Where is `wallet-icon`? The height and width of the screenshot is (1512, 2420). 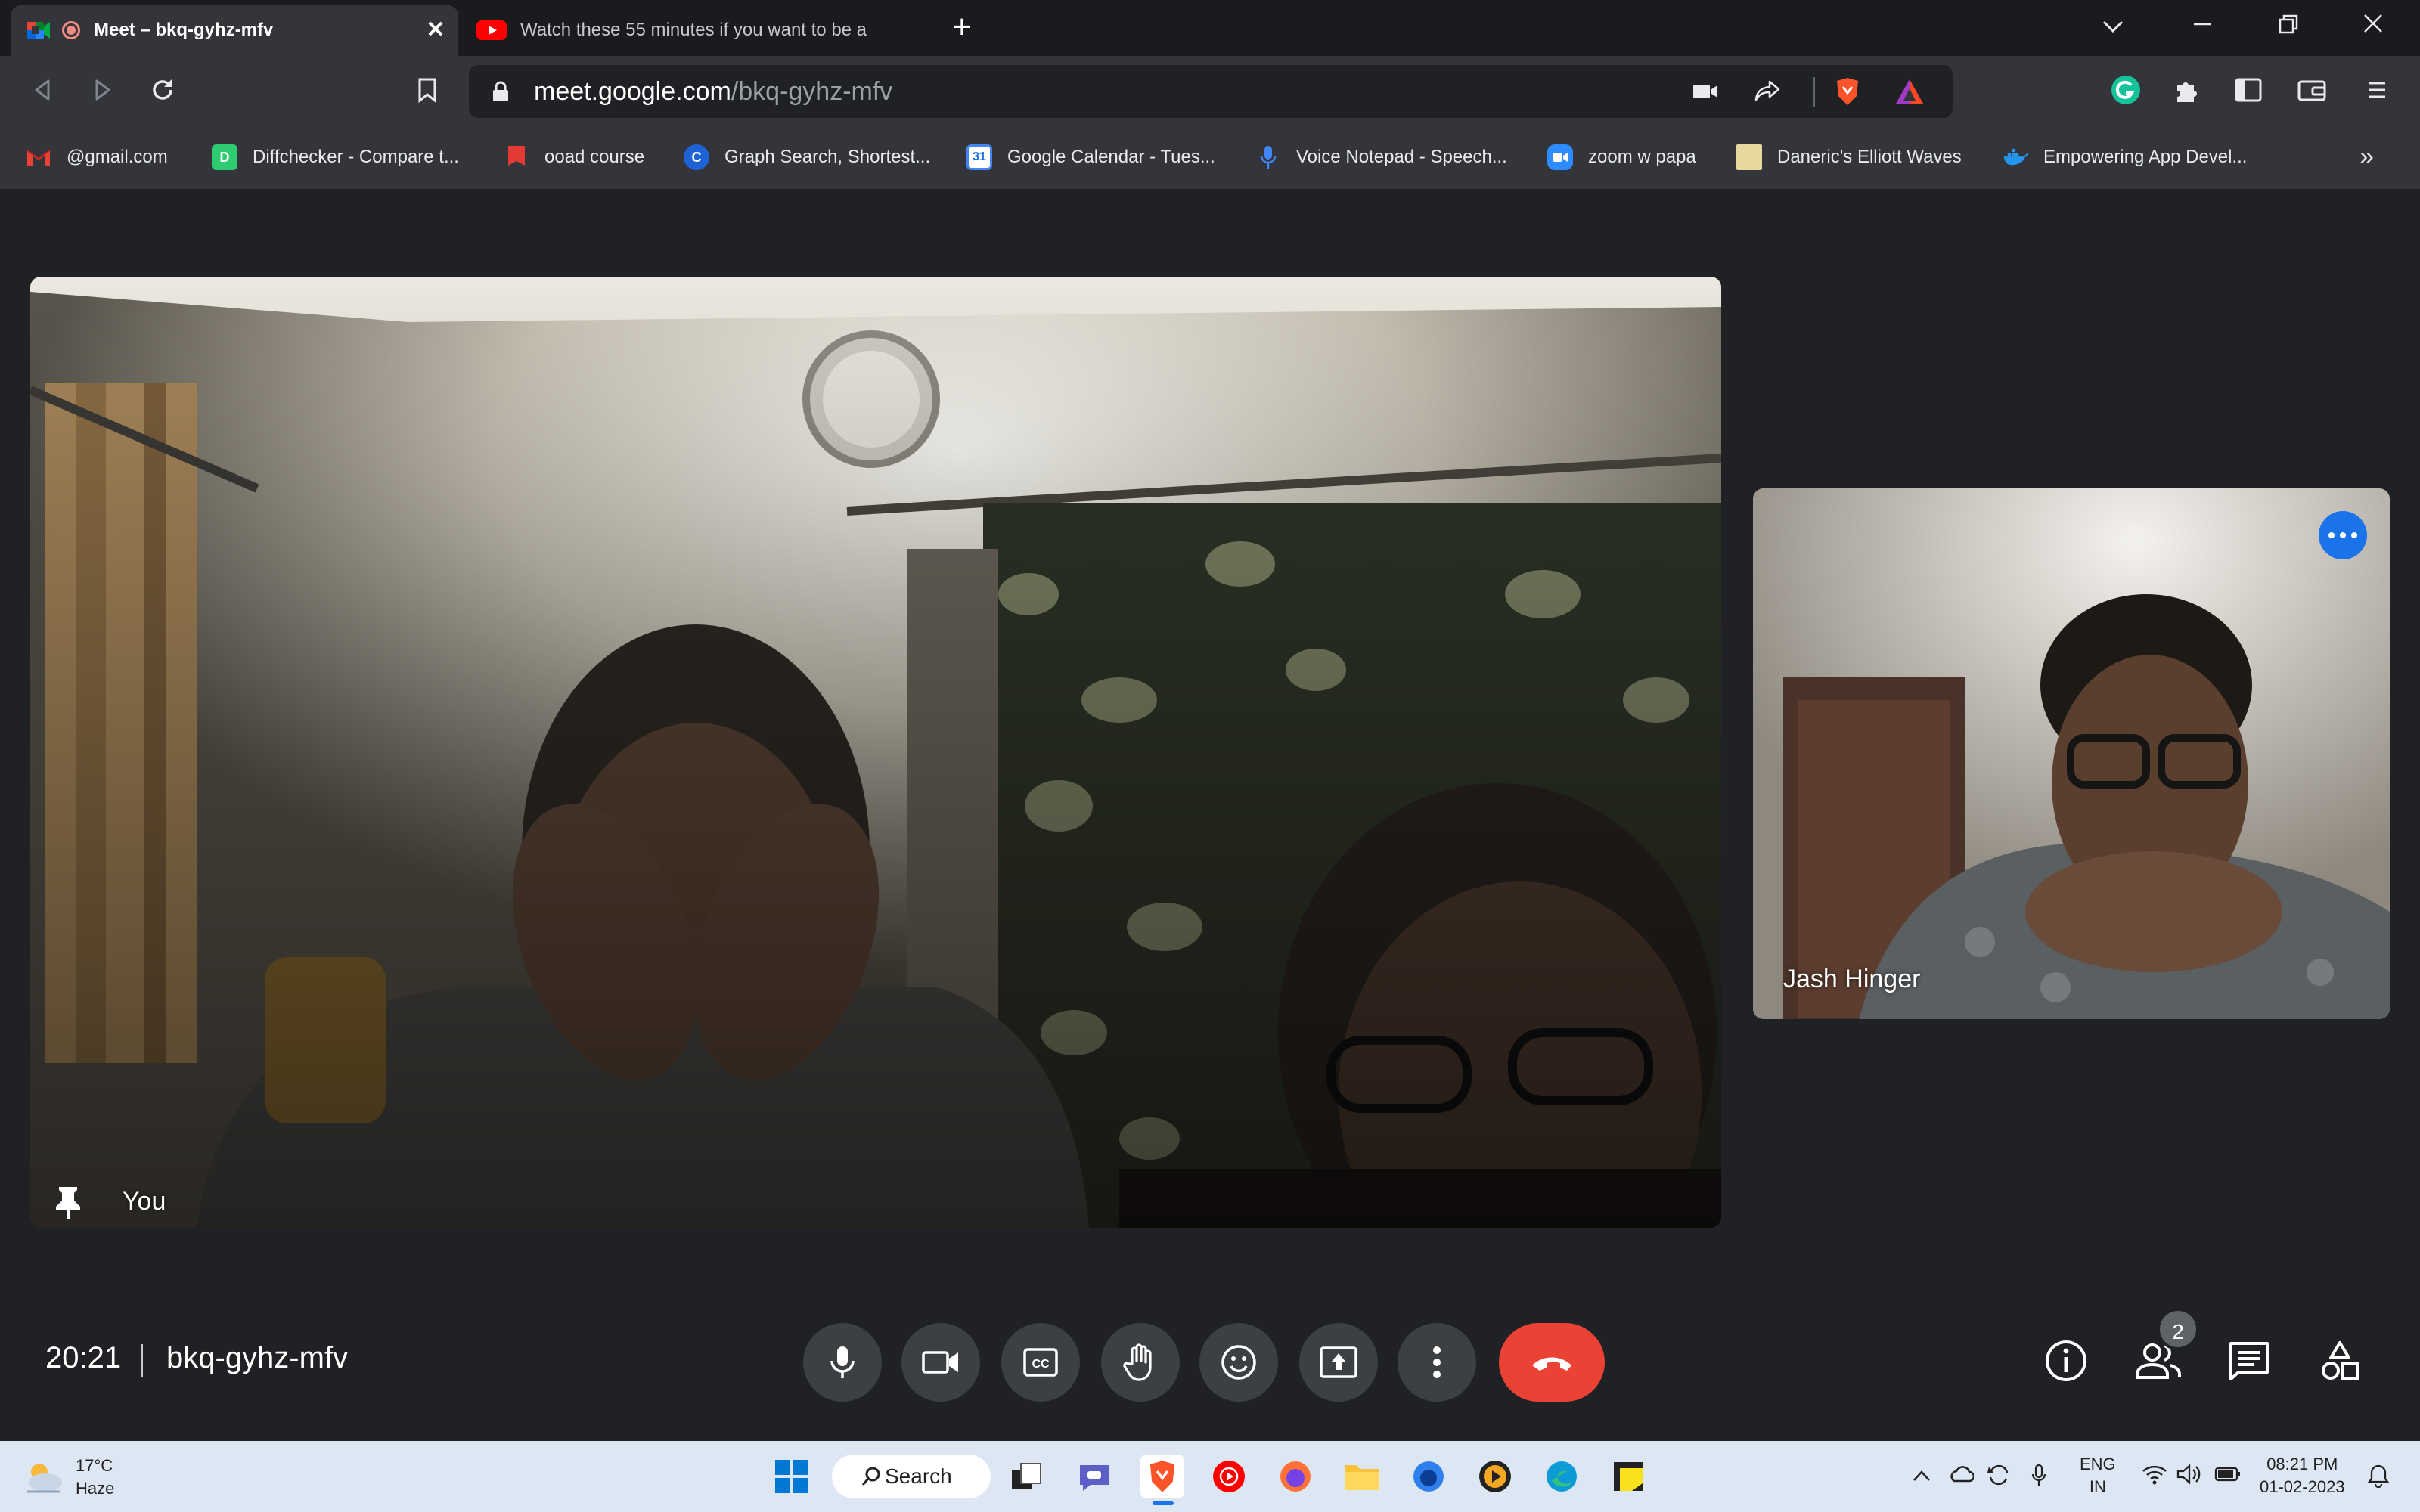
wallet-icon is located at coordinates (2312, 90).